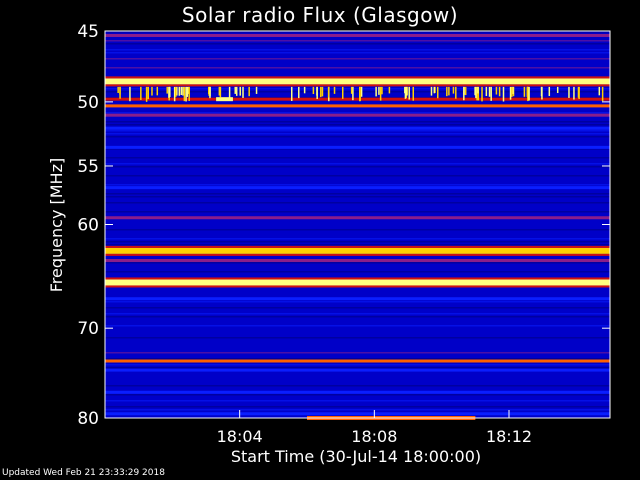 This screenshot has width=640, height=480. What do you see at coordinates (357, 370) in the screenshot?
I see `band-74.5` at bounding box center [357, 370].